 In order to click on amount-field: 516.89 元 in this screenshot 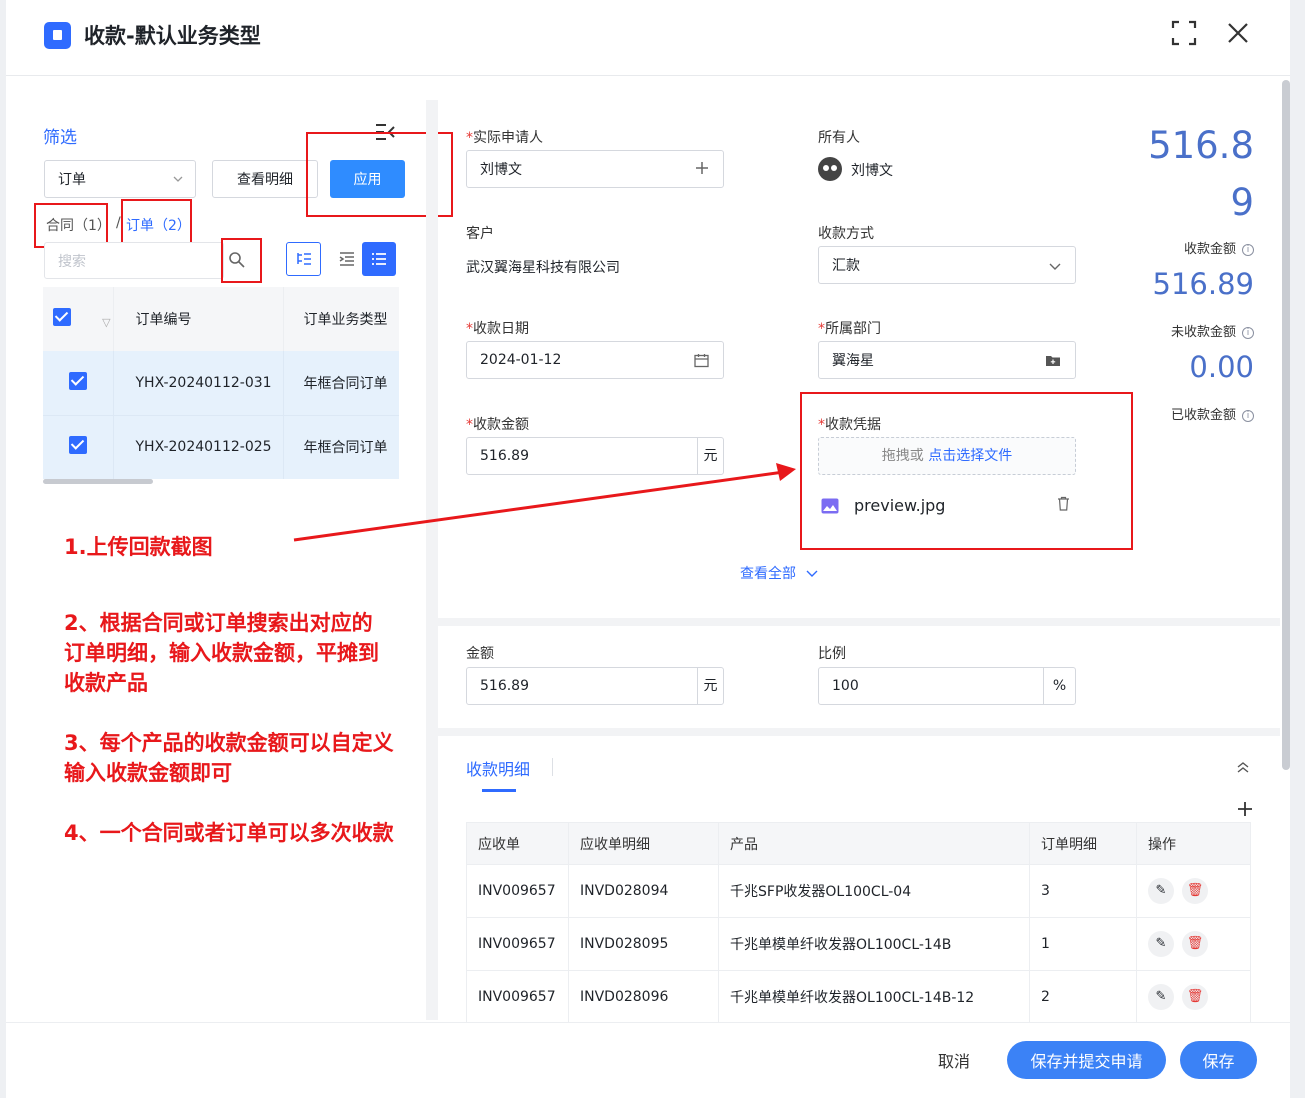, I will do `click(595, 456)`.